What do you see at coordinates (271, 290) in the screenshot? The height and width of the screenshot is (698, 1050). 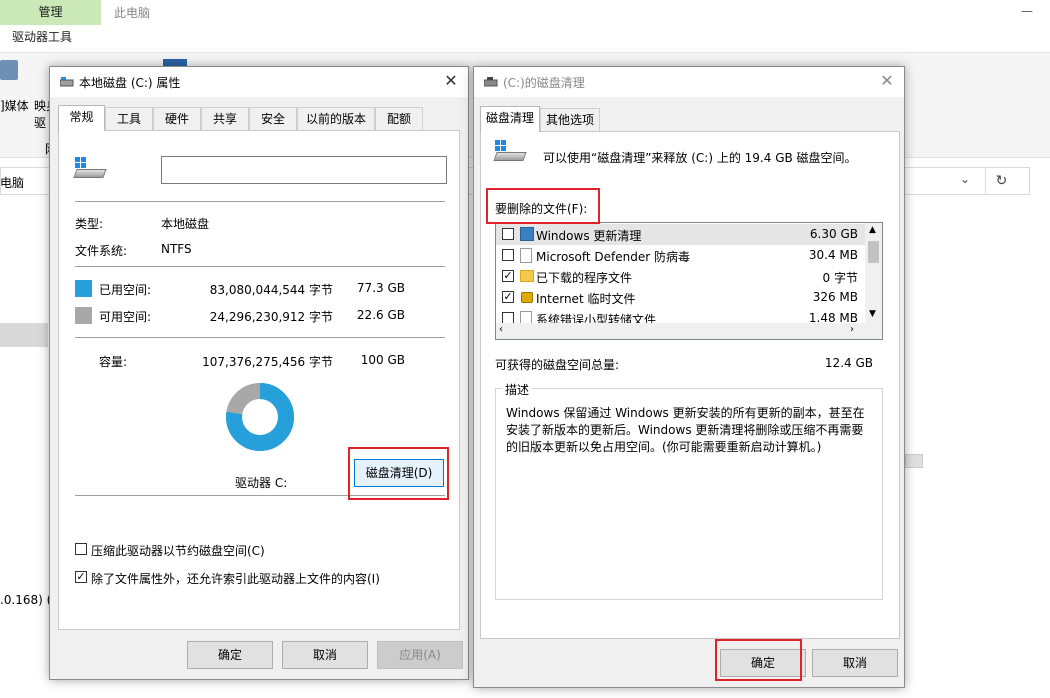 I see `used-bytes: 83,080,044,544 字节` at bounding box center [271, 290].